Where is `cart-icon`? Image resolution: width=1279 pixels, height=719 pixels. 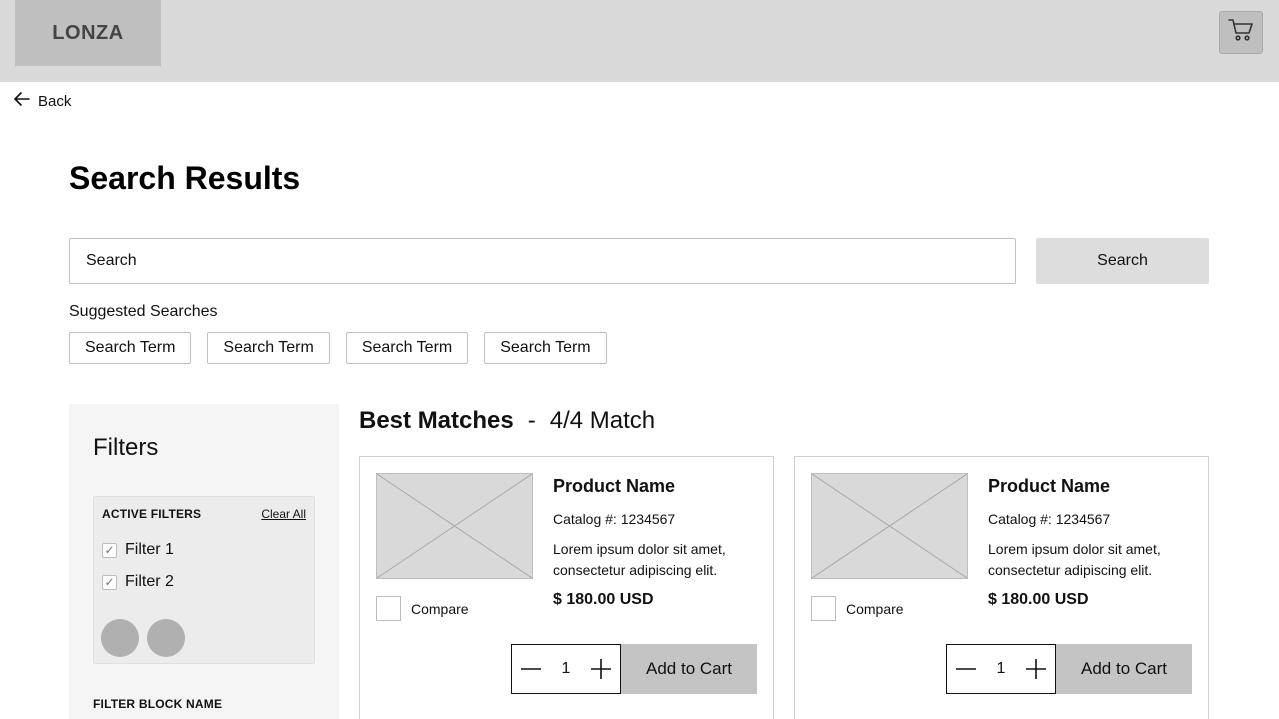 cart-icon is located at coordinates (1241, 32).